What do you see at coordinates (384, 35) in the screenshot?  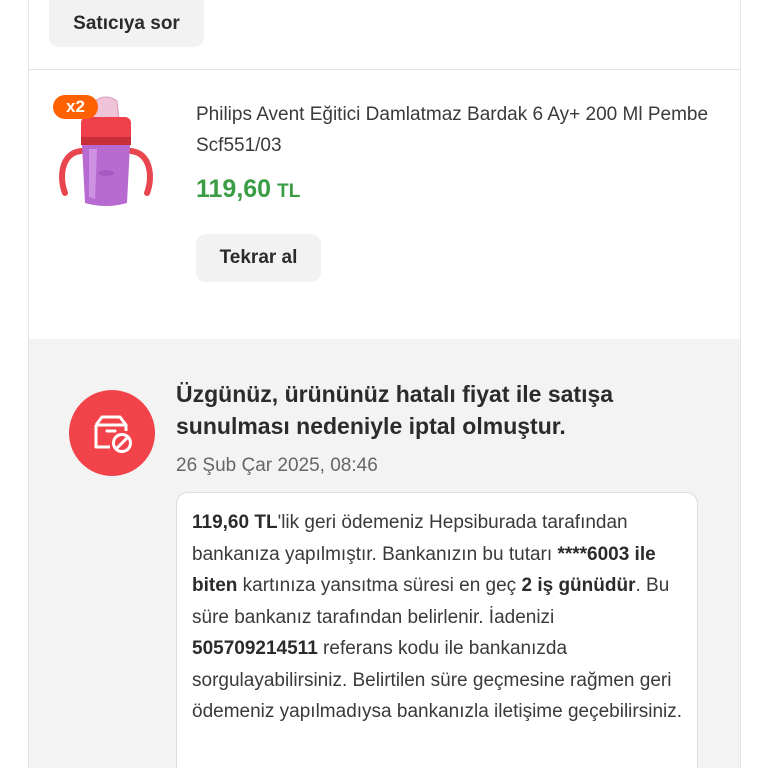 I see `seller-row: Satıcıya sor` at bounding box center [384, 35].